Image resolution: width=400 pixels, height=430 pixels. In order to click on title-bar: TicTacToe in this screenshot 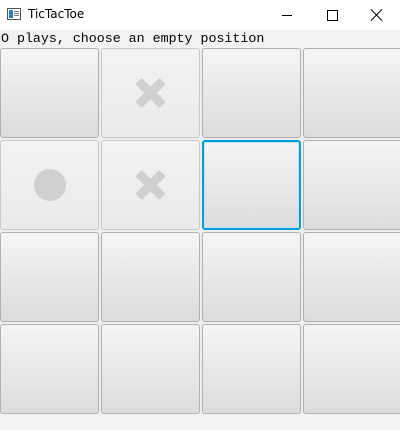, I will do `click(200, 15)`.